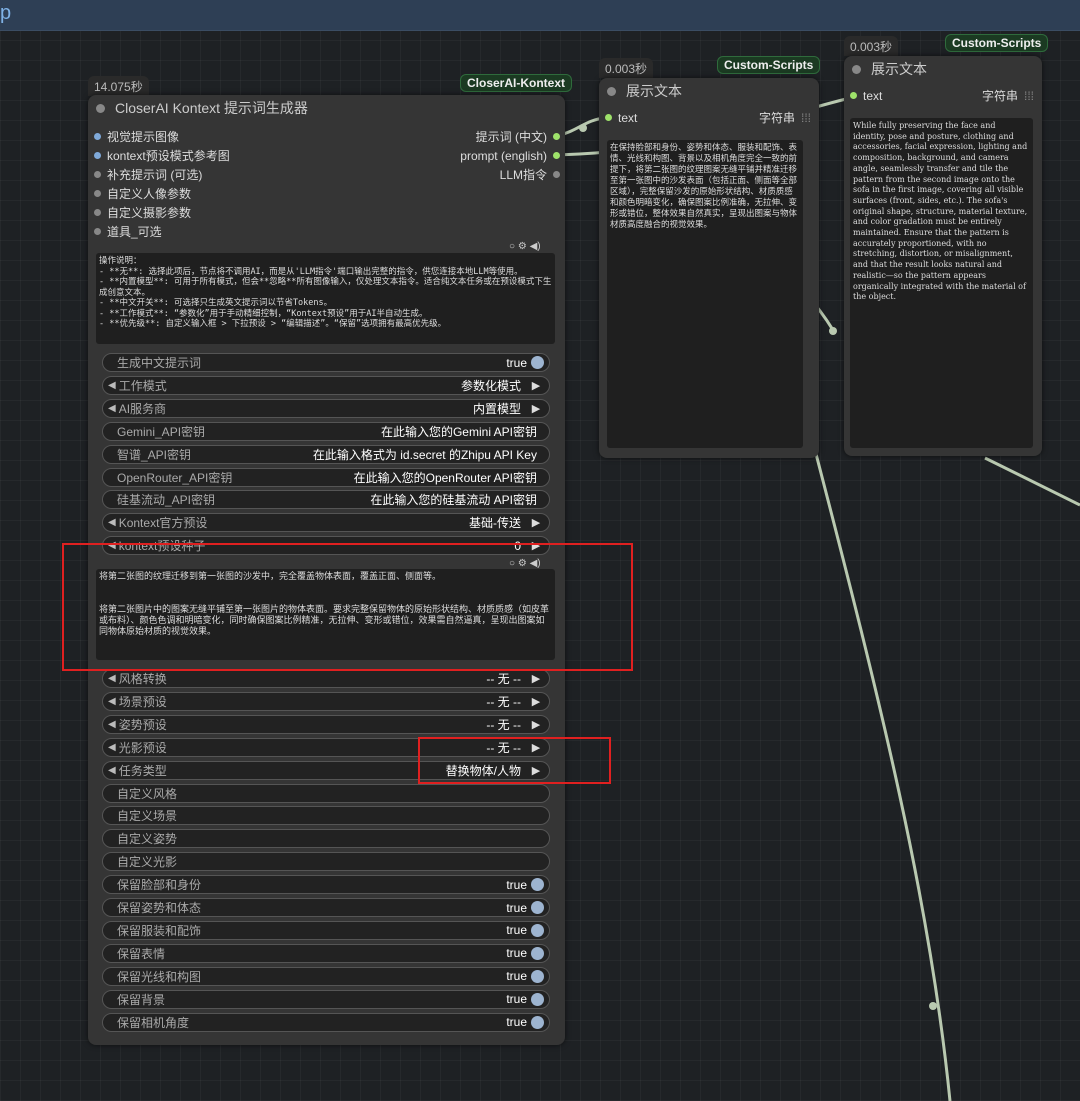 The height and width of the screenshot is (1101, 1080). I want to click on show2-title-bar: 展示文本, so click(943, 69).